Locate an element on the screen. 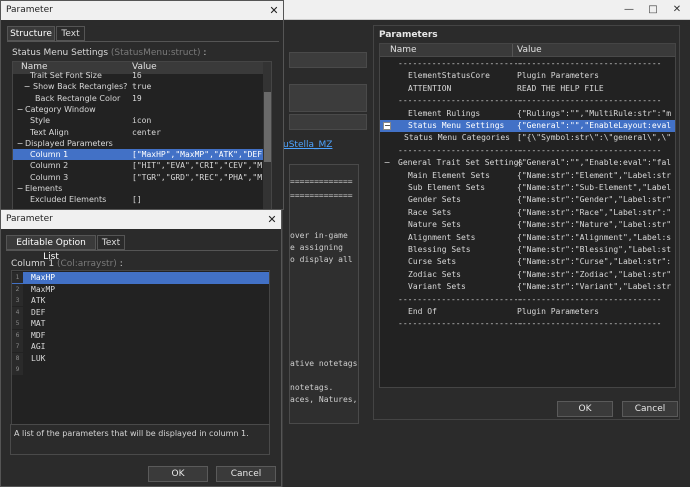 This screenshot has height=487, width=690. parameter-row: ElementStatusCore Plugin Parameters is located at coordinates (527, 76).